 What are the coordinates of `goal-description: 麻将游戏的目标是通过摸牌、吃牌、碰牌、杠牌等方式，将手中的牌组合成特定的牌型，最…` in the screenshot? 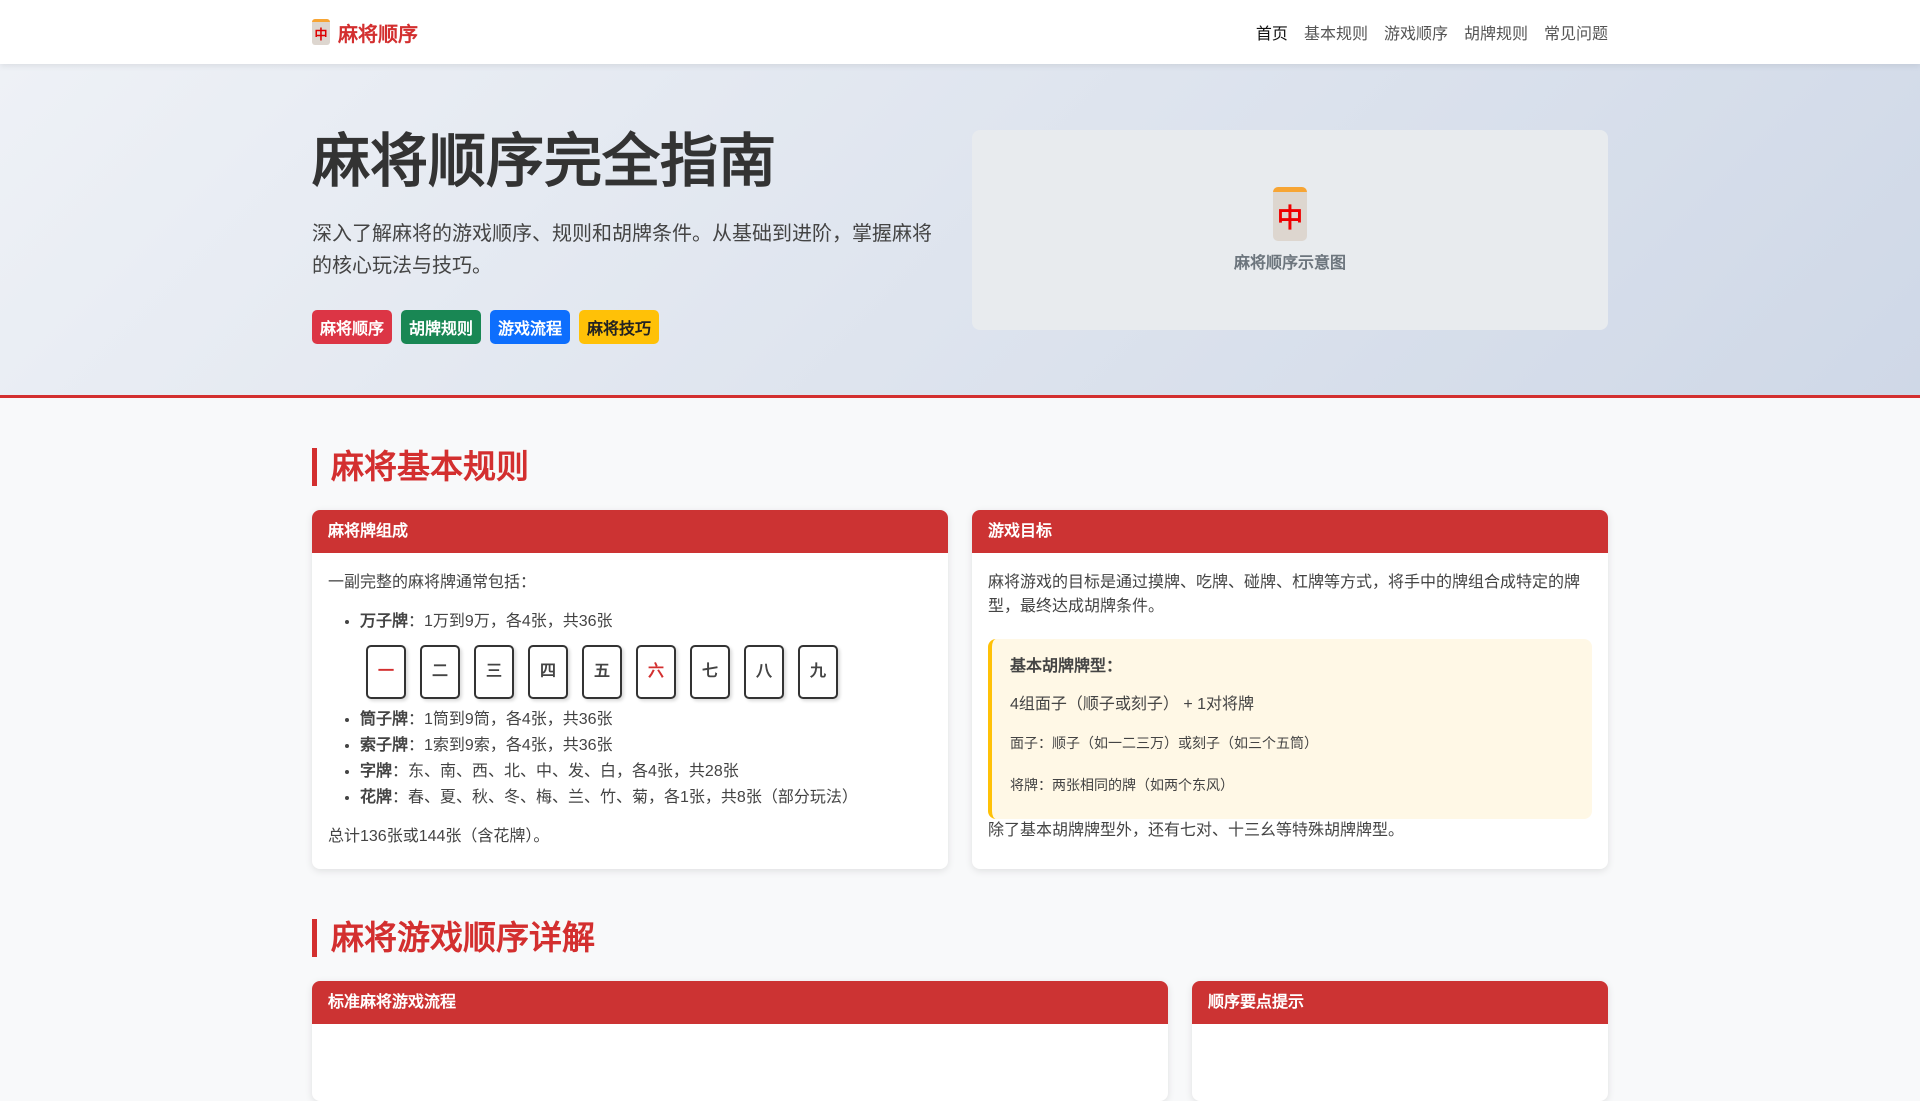 It's located at (1284, 594).